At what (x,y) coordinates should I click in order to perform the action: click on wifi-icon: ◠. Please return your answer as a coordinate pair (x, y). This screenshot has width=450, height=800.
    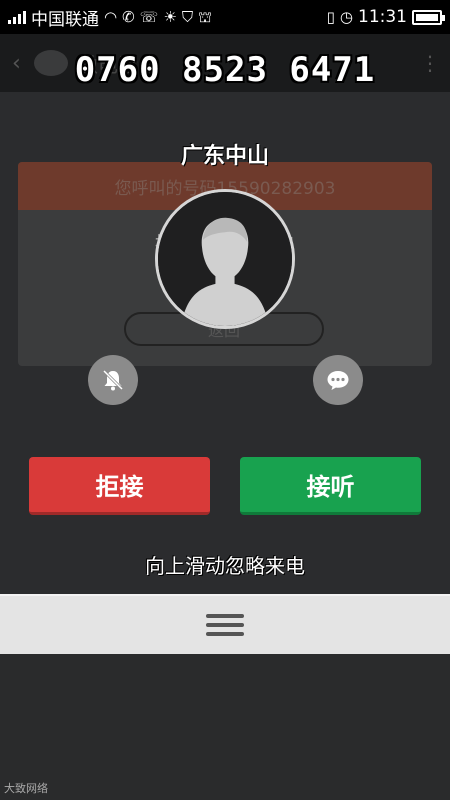
    Looking at the image, I should click on (111, 16).